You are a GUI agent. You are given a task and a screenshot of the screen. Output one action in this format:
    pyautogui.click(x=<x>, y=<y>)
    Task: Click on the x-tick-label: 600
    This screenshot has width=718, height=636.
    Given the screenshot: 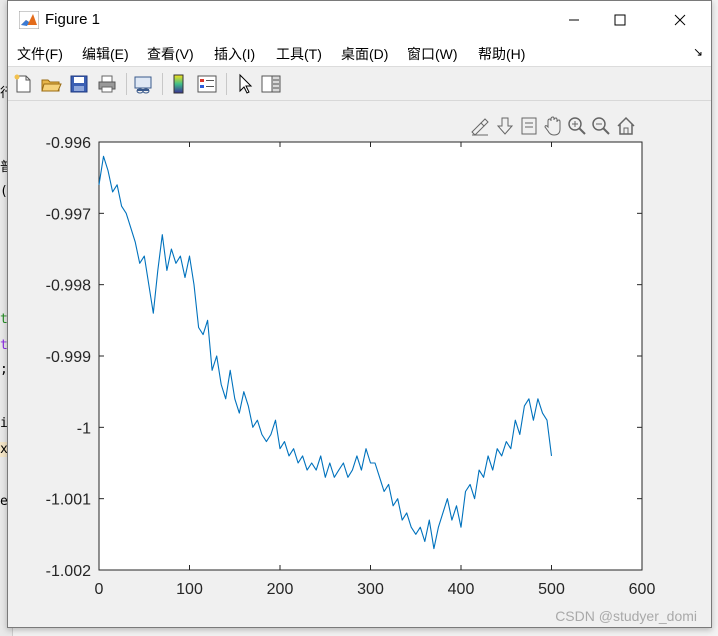 What is the action you would take?
    pyautogui.click(x=642, y=589)
    